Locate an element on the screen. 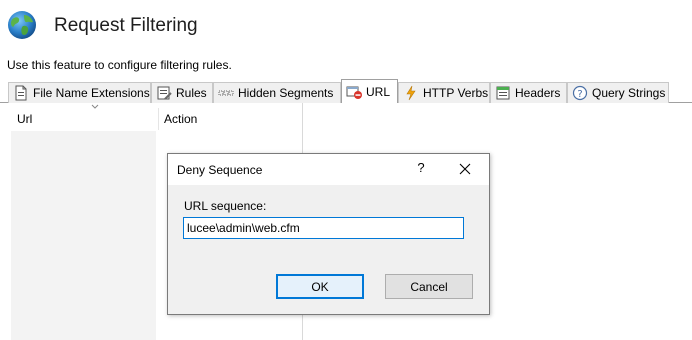 The width and height of the screenshot is (692, 340). tab-rules: Rules is located at coordinates (182, 92).